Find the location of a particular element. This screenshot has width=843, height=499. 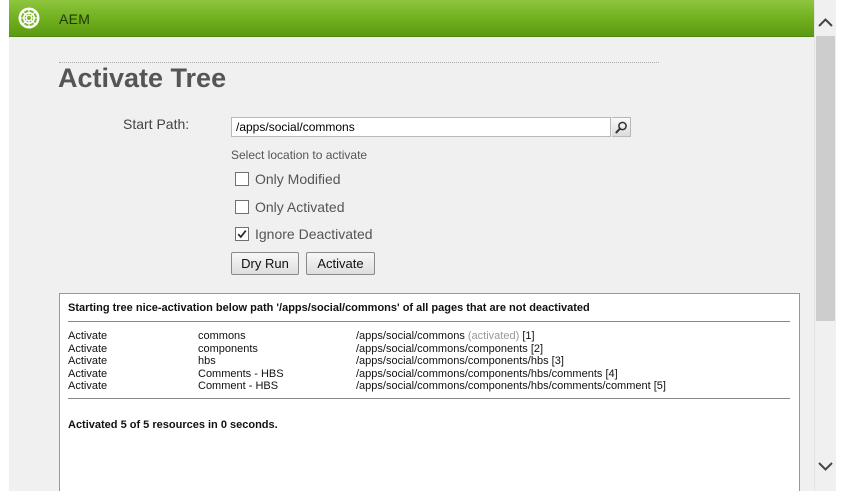

window-frame-bottom is located at coordinates (421, 495).